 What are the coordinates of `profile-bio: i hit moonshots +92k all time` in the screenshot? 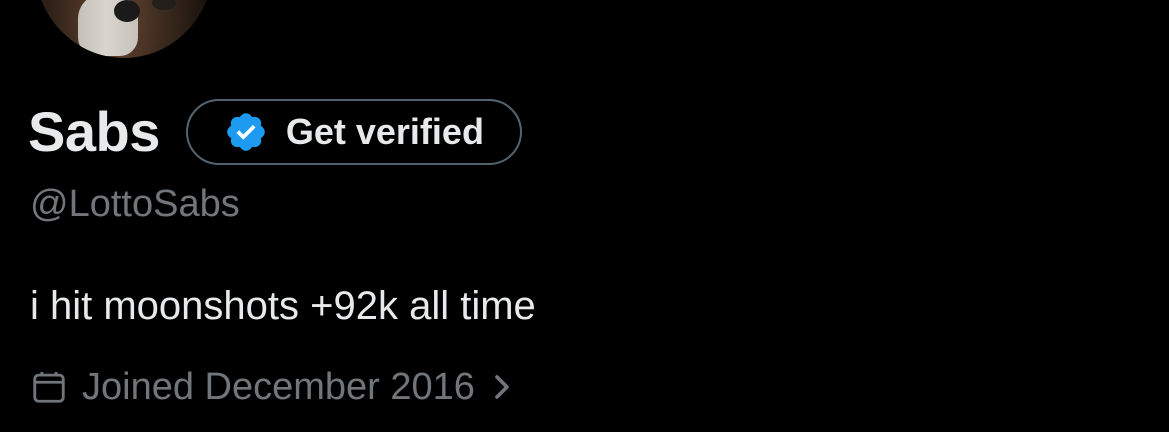 It's located at (283, 306).